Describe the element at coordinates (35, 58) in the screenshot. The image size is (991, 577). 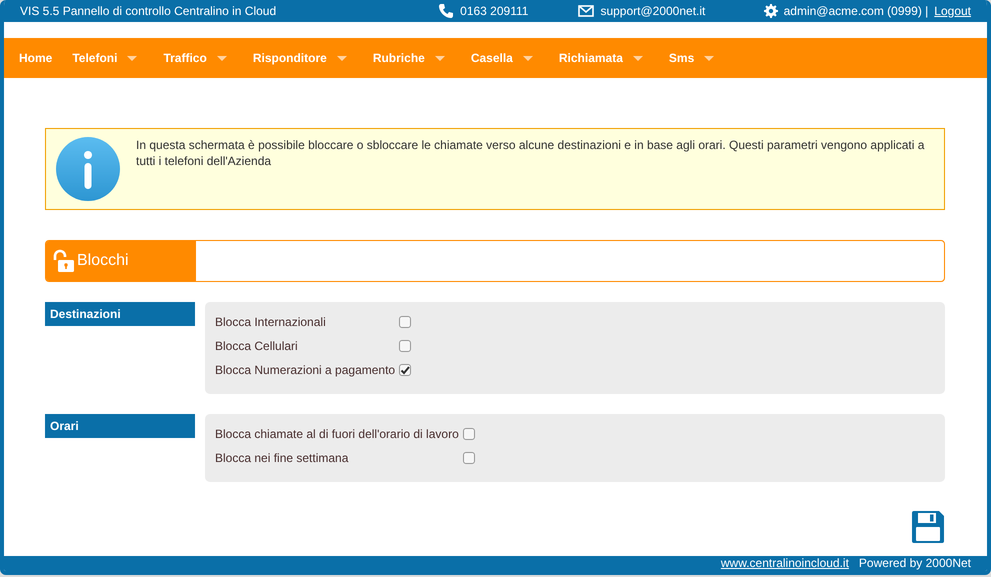
I see `menu-item: Home` at that location.